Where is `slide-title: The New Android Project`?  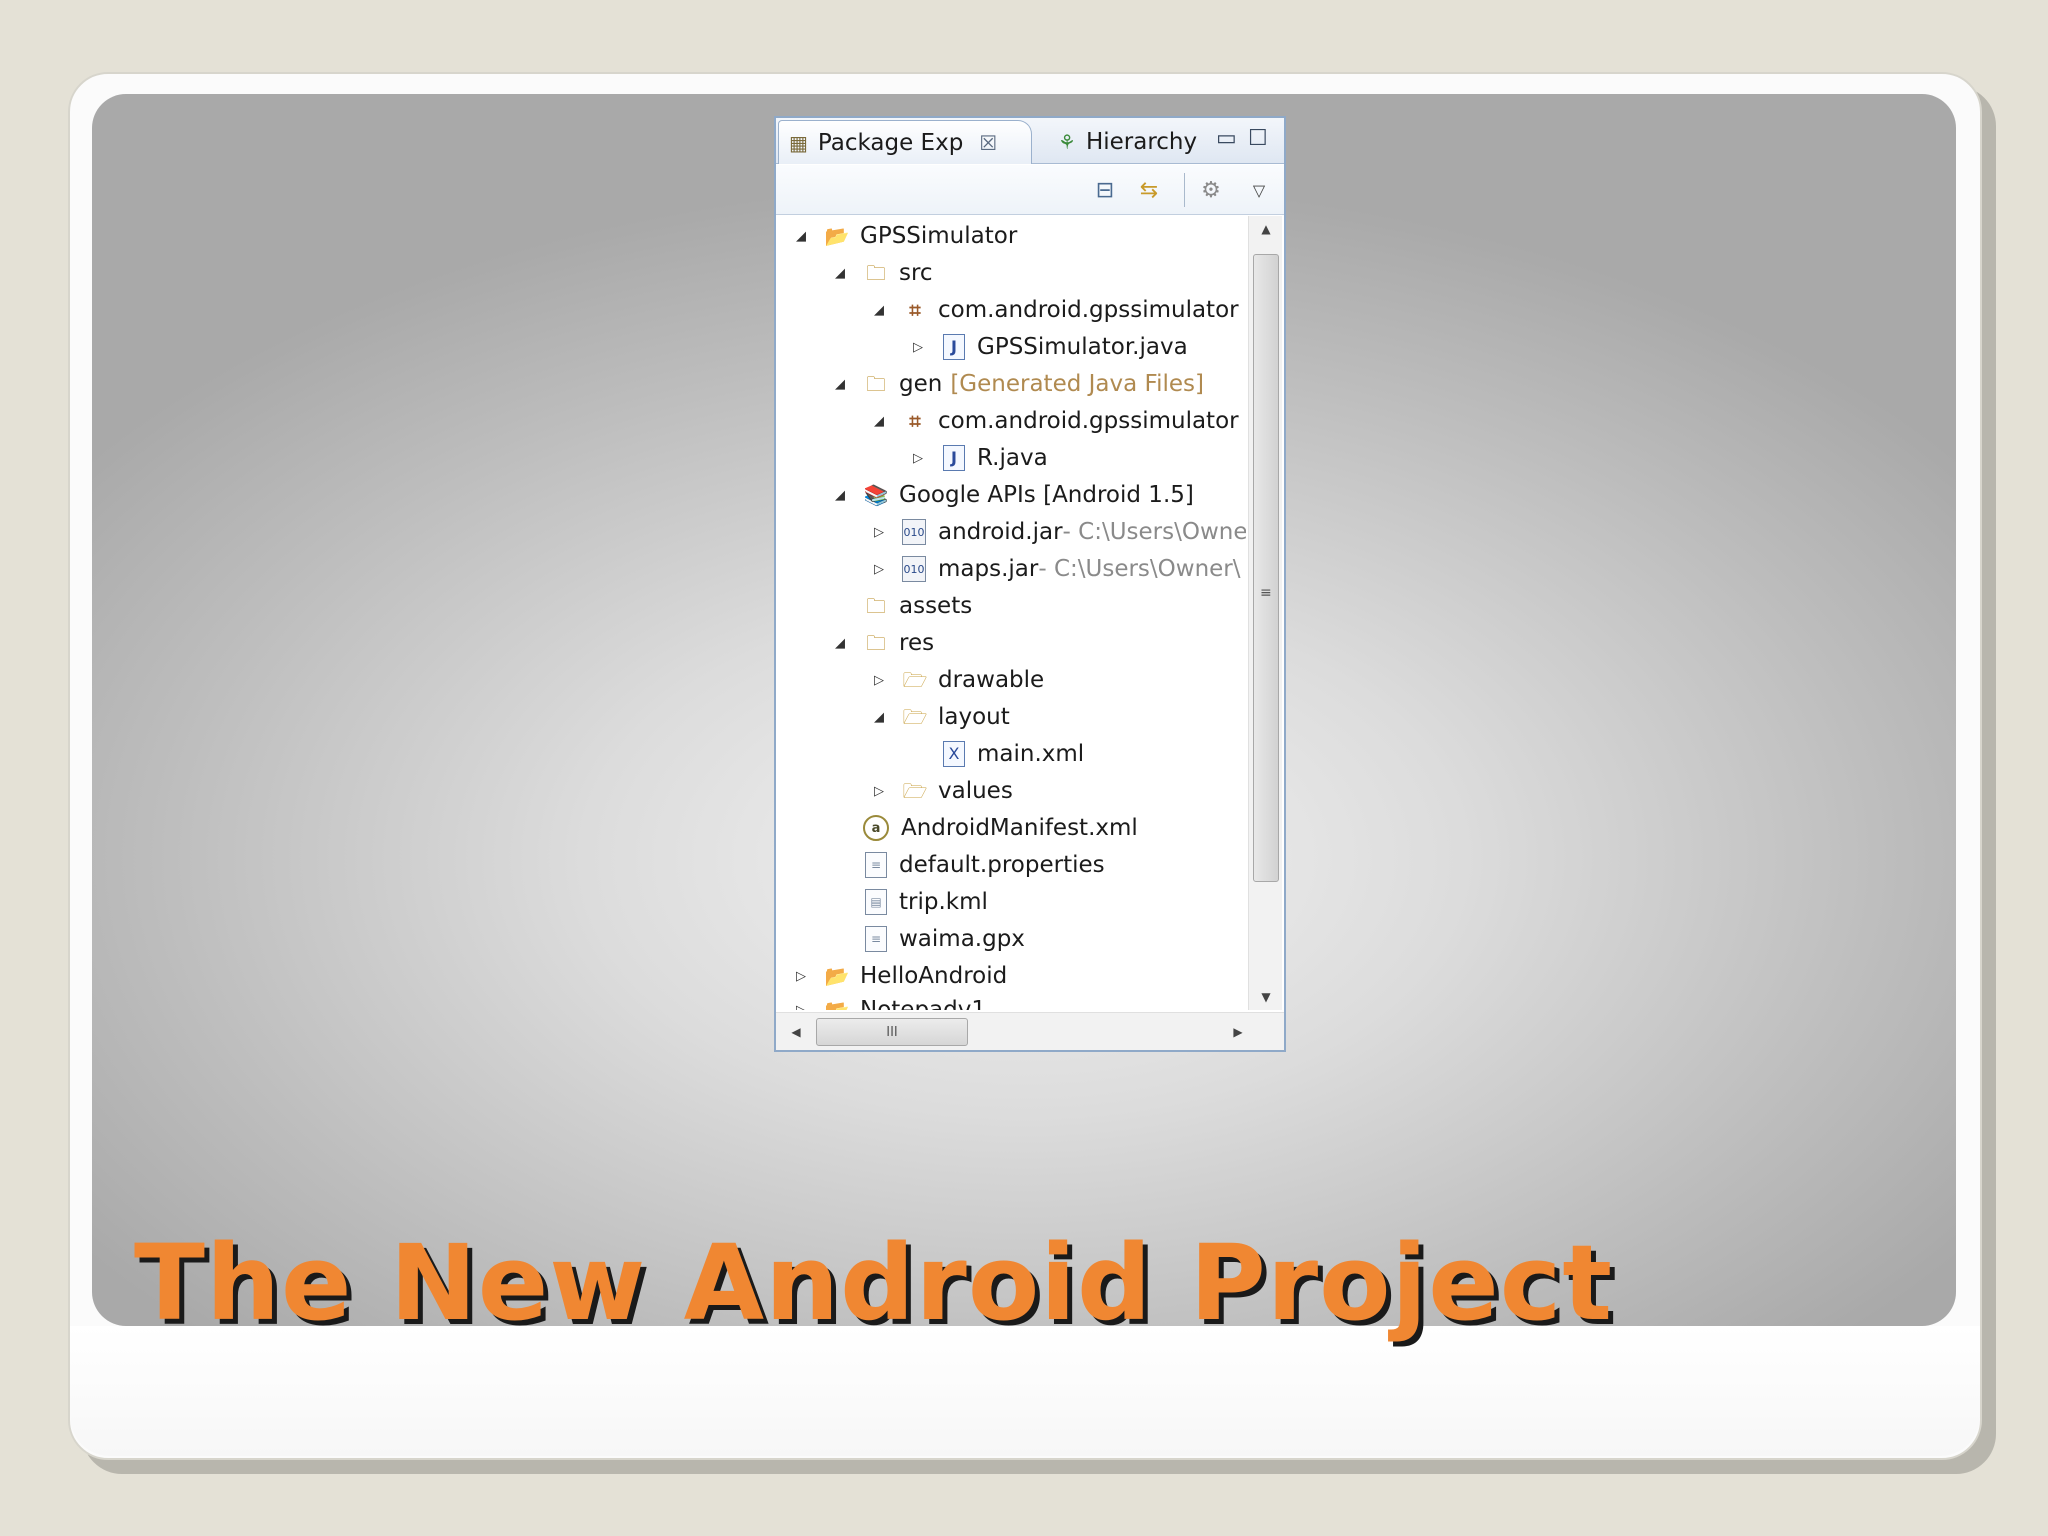 slide-title: The New Android Project is located at coordinates (874, 1283).